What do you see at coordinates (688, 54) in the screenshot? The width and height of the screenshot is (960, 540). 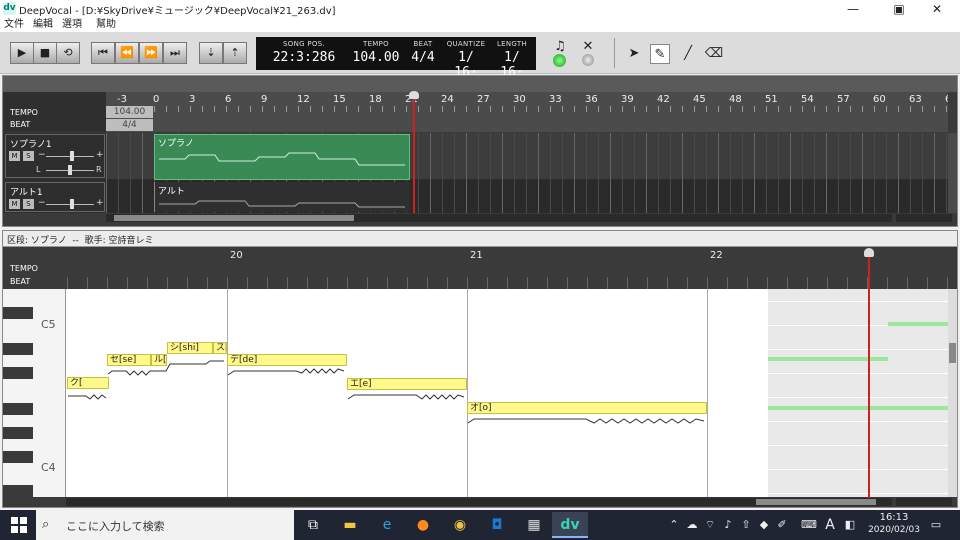 I see `line-icon: ╱` at bounding box center [688, 54].